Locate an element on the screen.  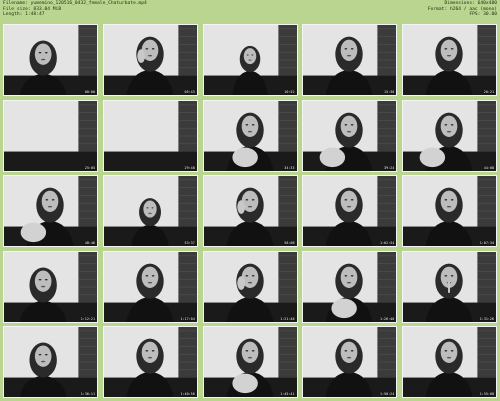
thumbnail-timestamp: 1:21:48 is located at coordinates (287, 318).